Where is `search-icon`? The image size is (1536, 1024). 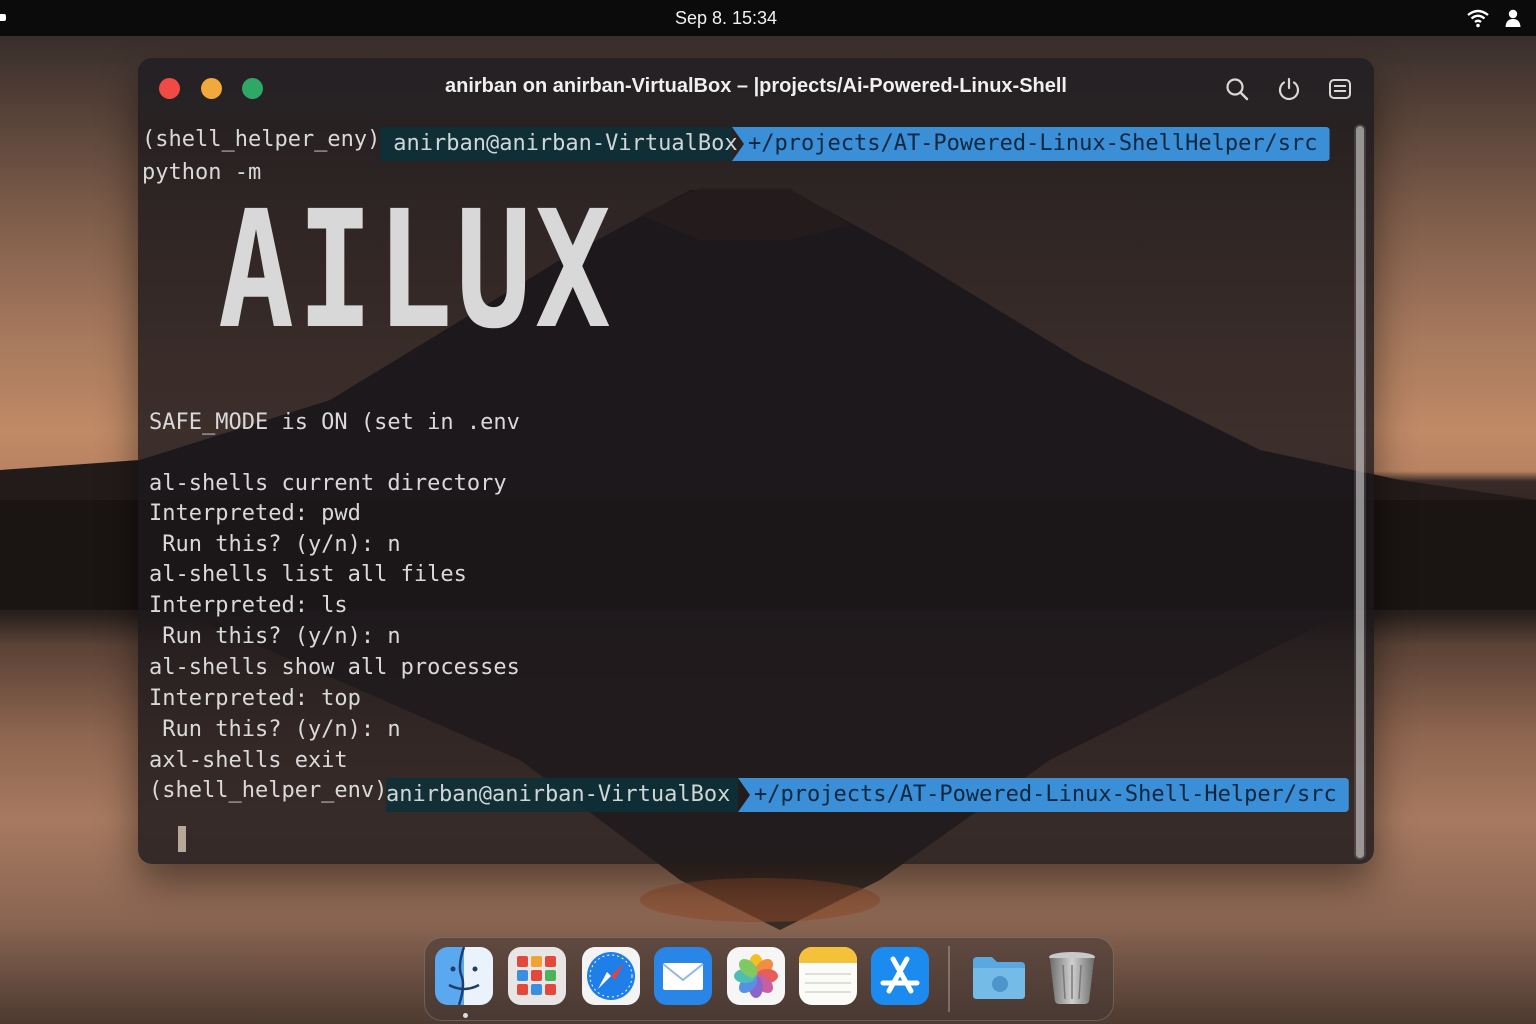
search-icon is located at coordinates (1237, 89).